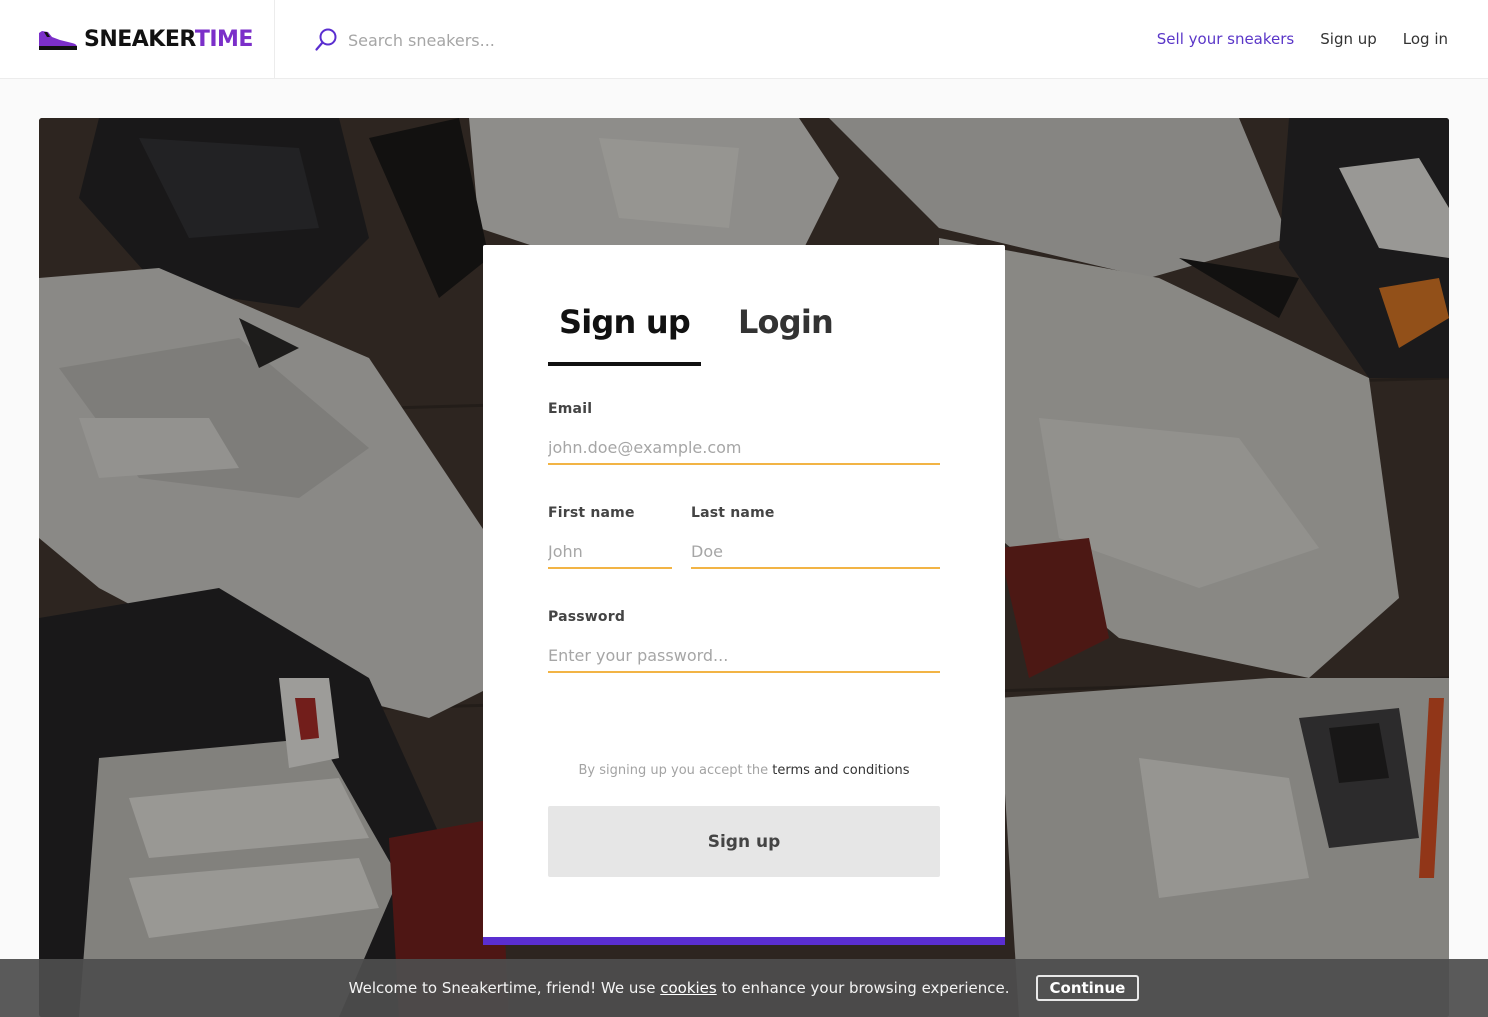 The height and width of the screenshot is (1017, 1488). Describe the element at coordinates (624, 333) in the screenshot. I see `tab-signup: Sign up` at that location.